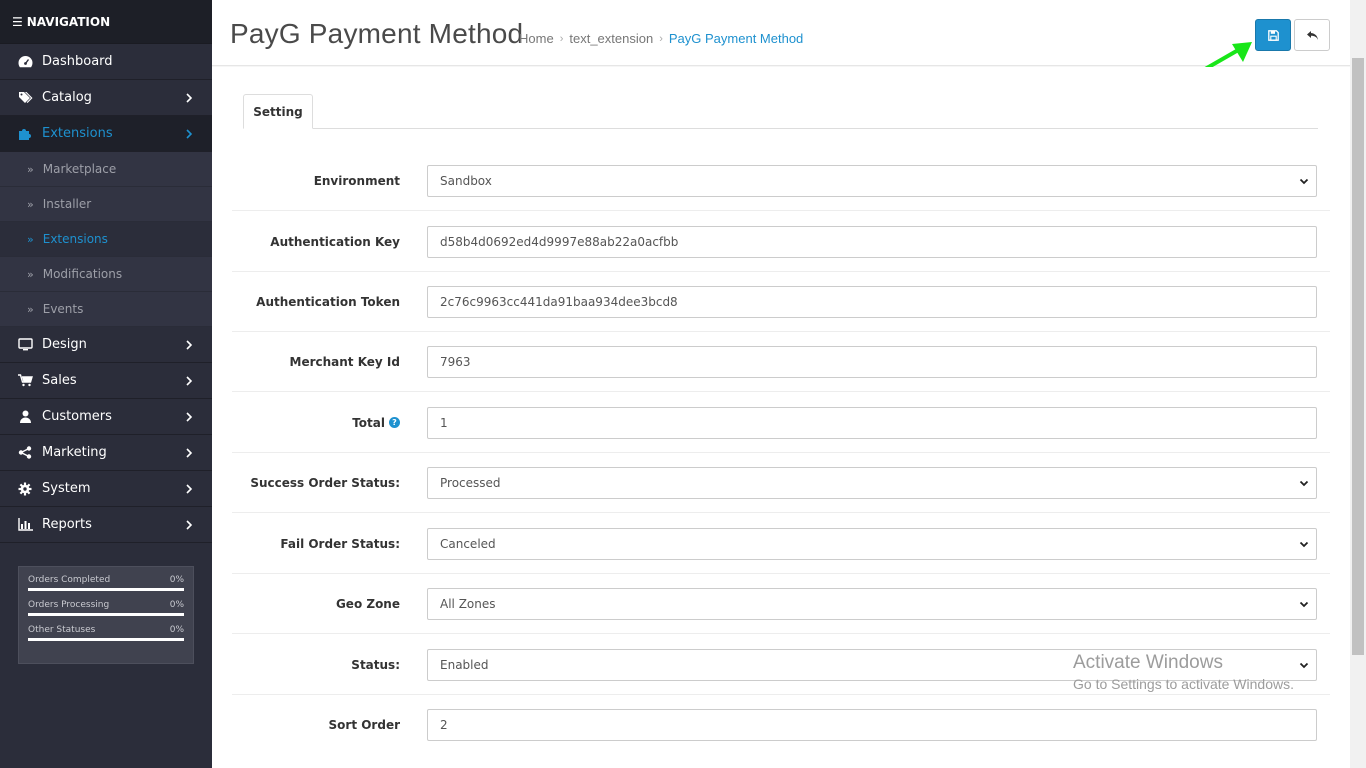 Image resolution: width=1366 pixels, height=768 pixels. Describe the element at coordinates (106, 169) in the screenshot. I see `submenu-item-marketplace: » Marketplace` at that location.